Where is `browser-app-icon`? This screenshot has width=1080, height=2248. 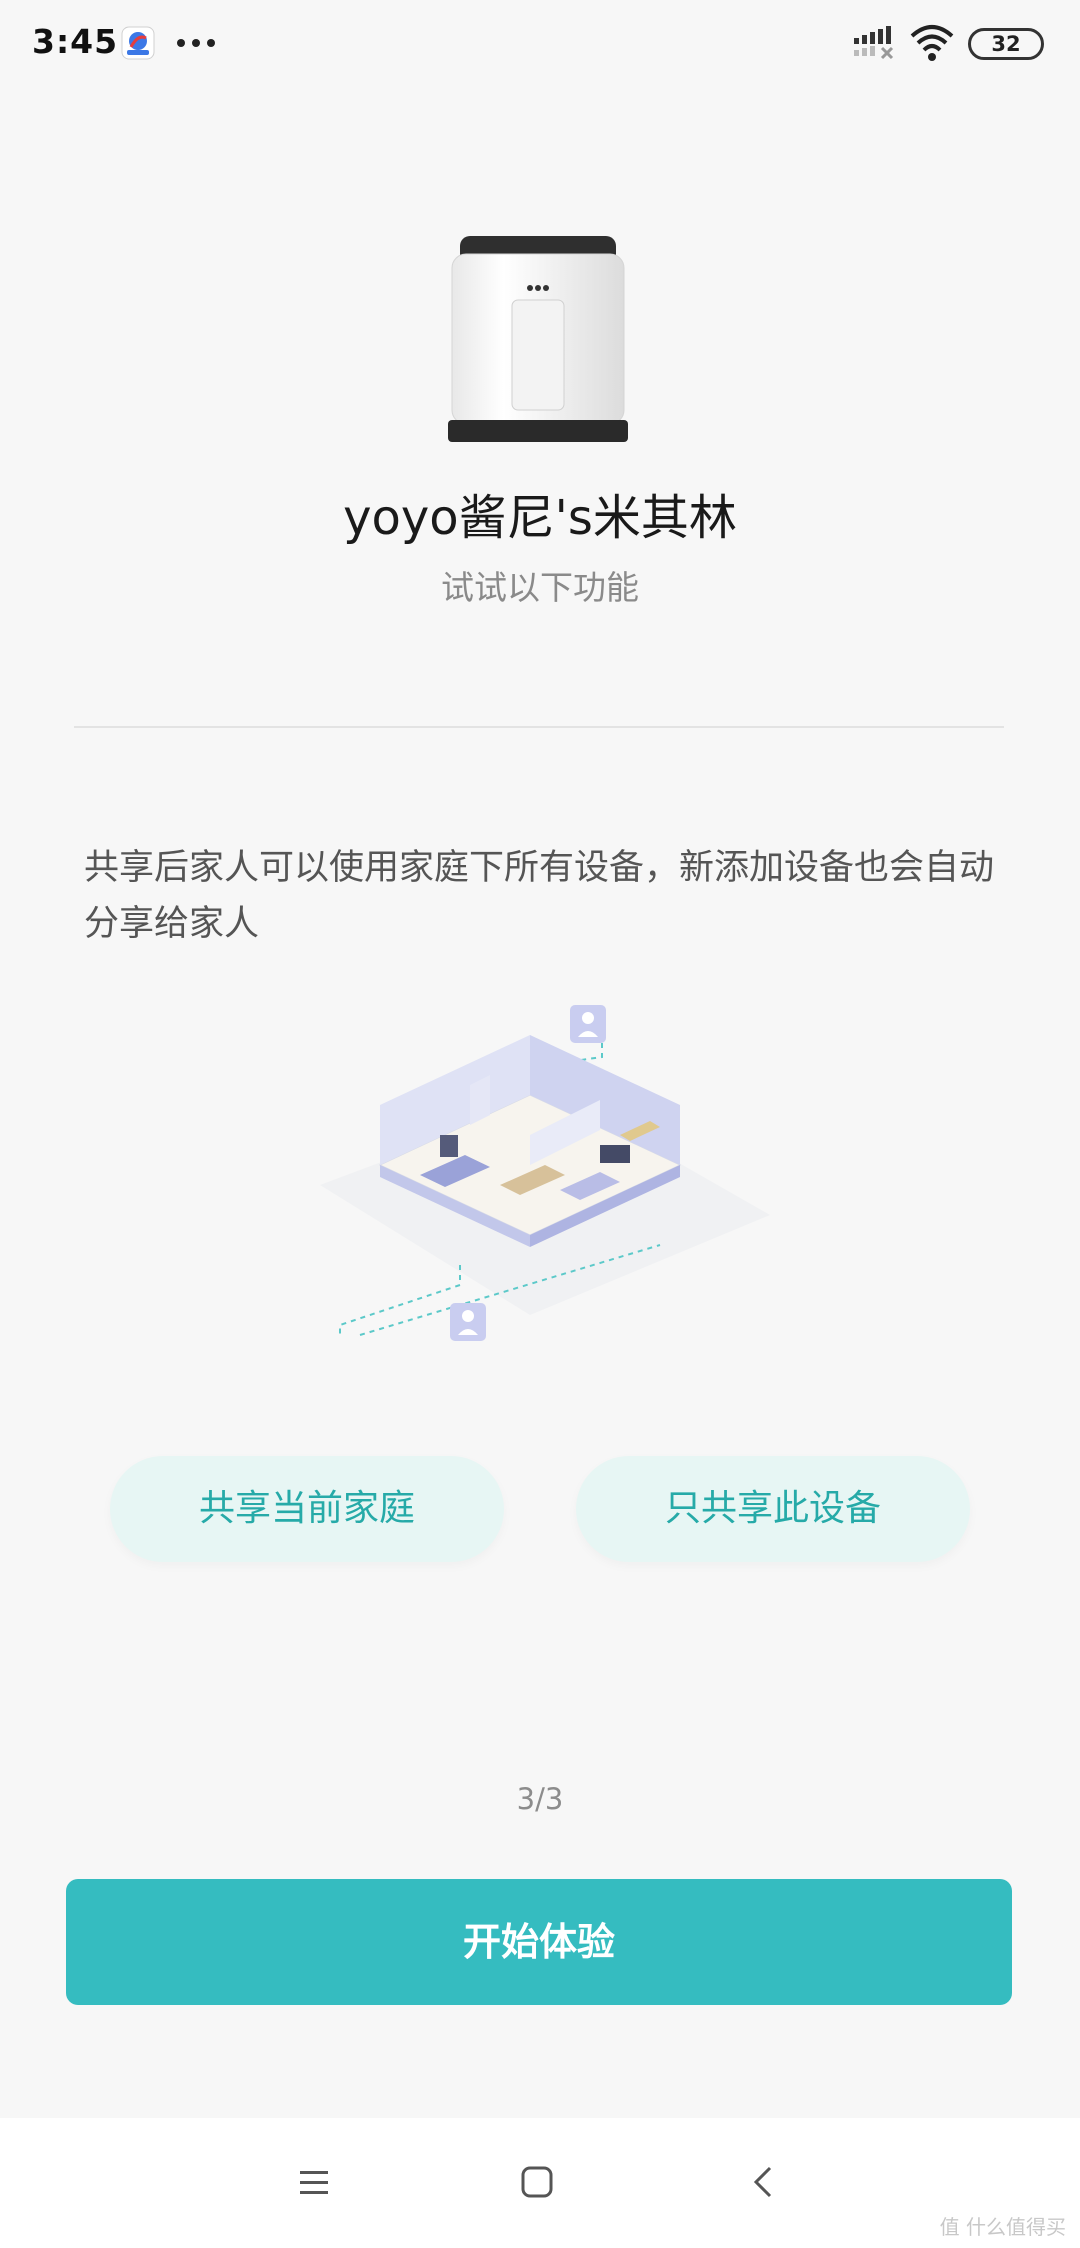
browser-app-icon is located at coordinates (138, 43).